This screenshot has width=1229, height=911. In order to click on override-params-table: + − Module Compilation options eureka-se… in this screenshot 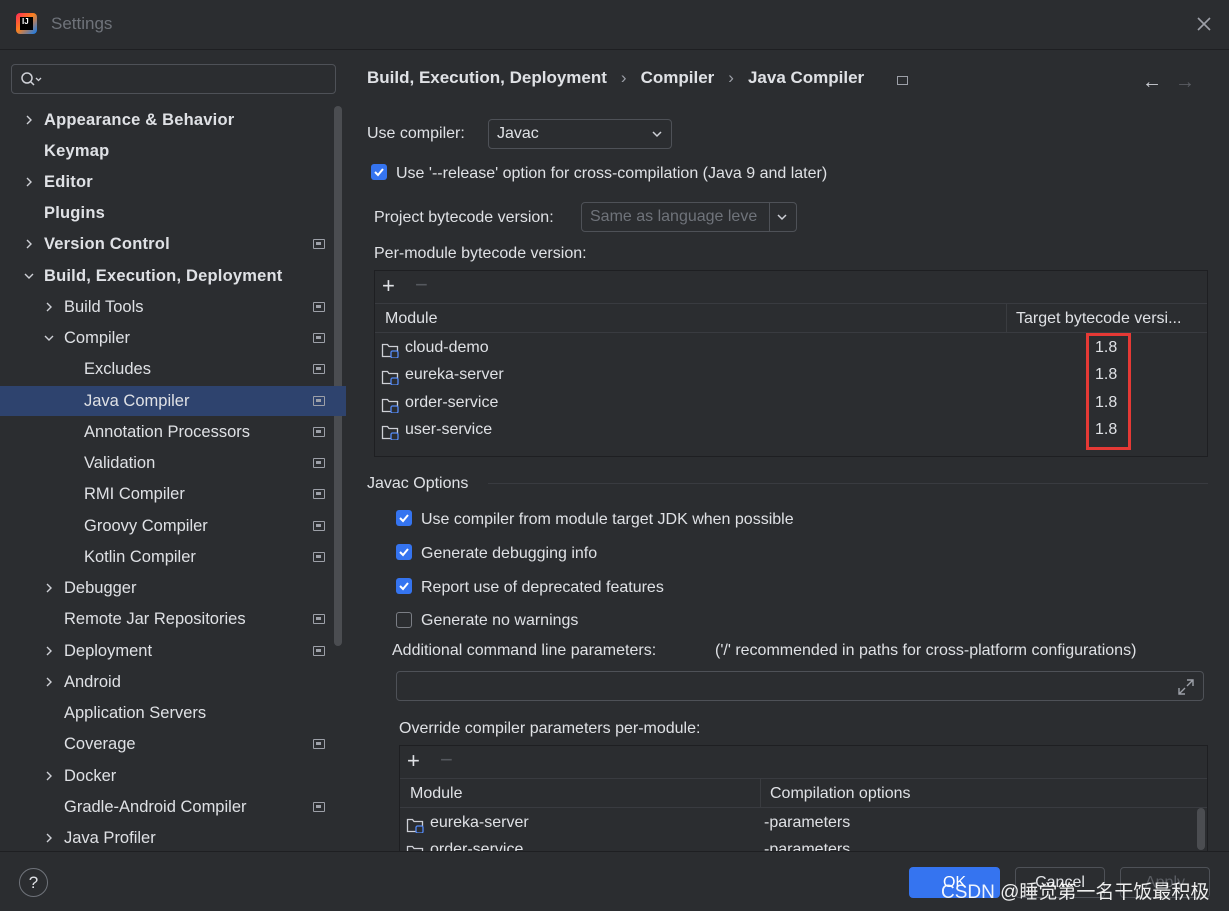, I will do `click(803, 798)`.